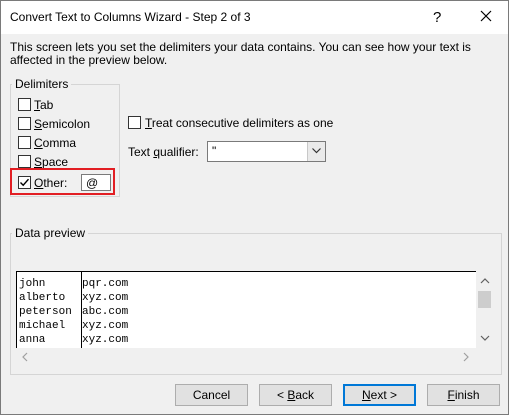  I want to click on chevron-down-icon, so click(316, 151).